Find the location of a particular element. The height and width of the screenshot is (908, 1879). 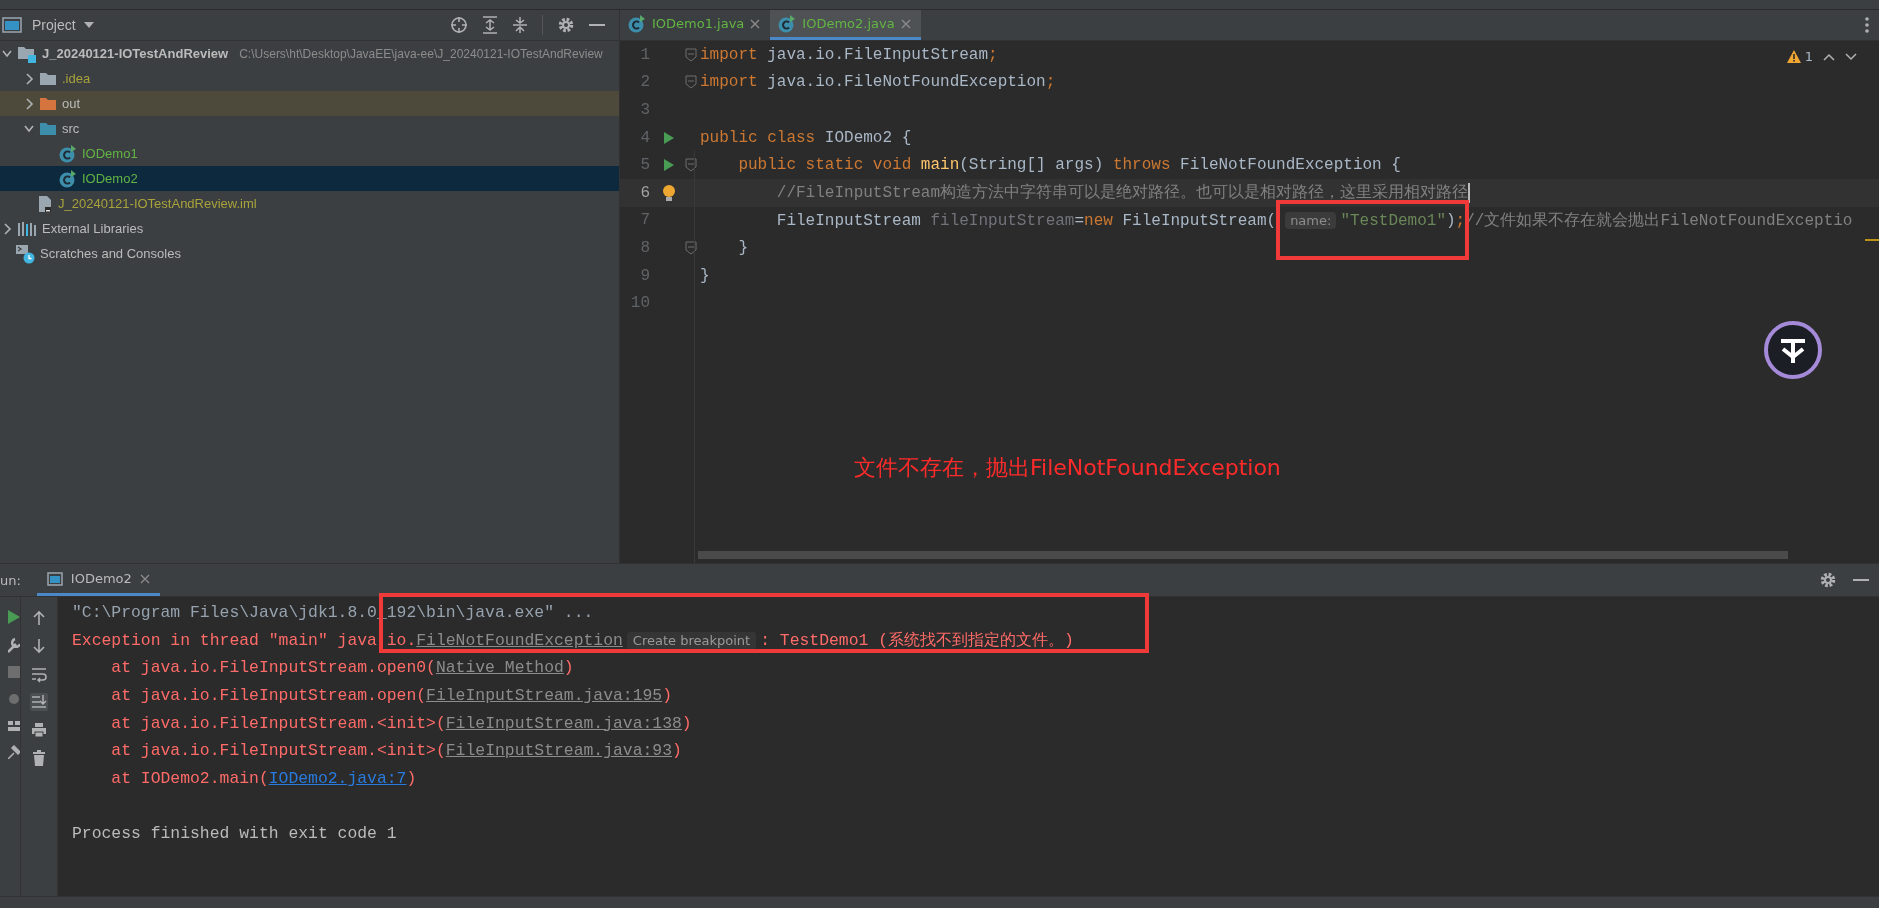

console-line: at java.io.FileInputStream.open(FileInputStream.java:195) is located at coordinates (391, 696).